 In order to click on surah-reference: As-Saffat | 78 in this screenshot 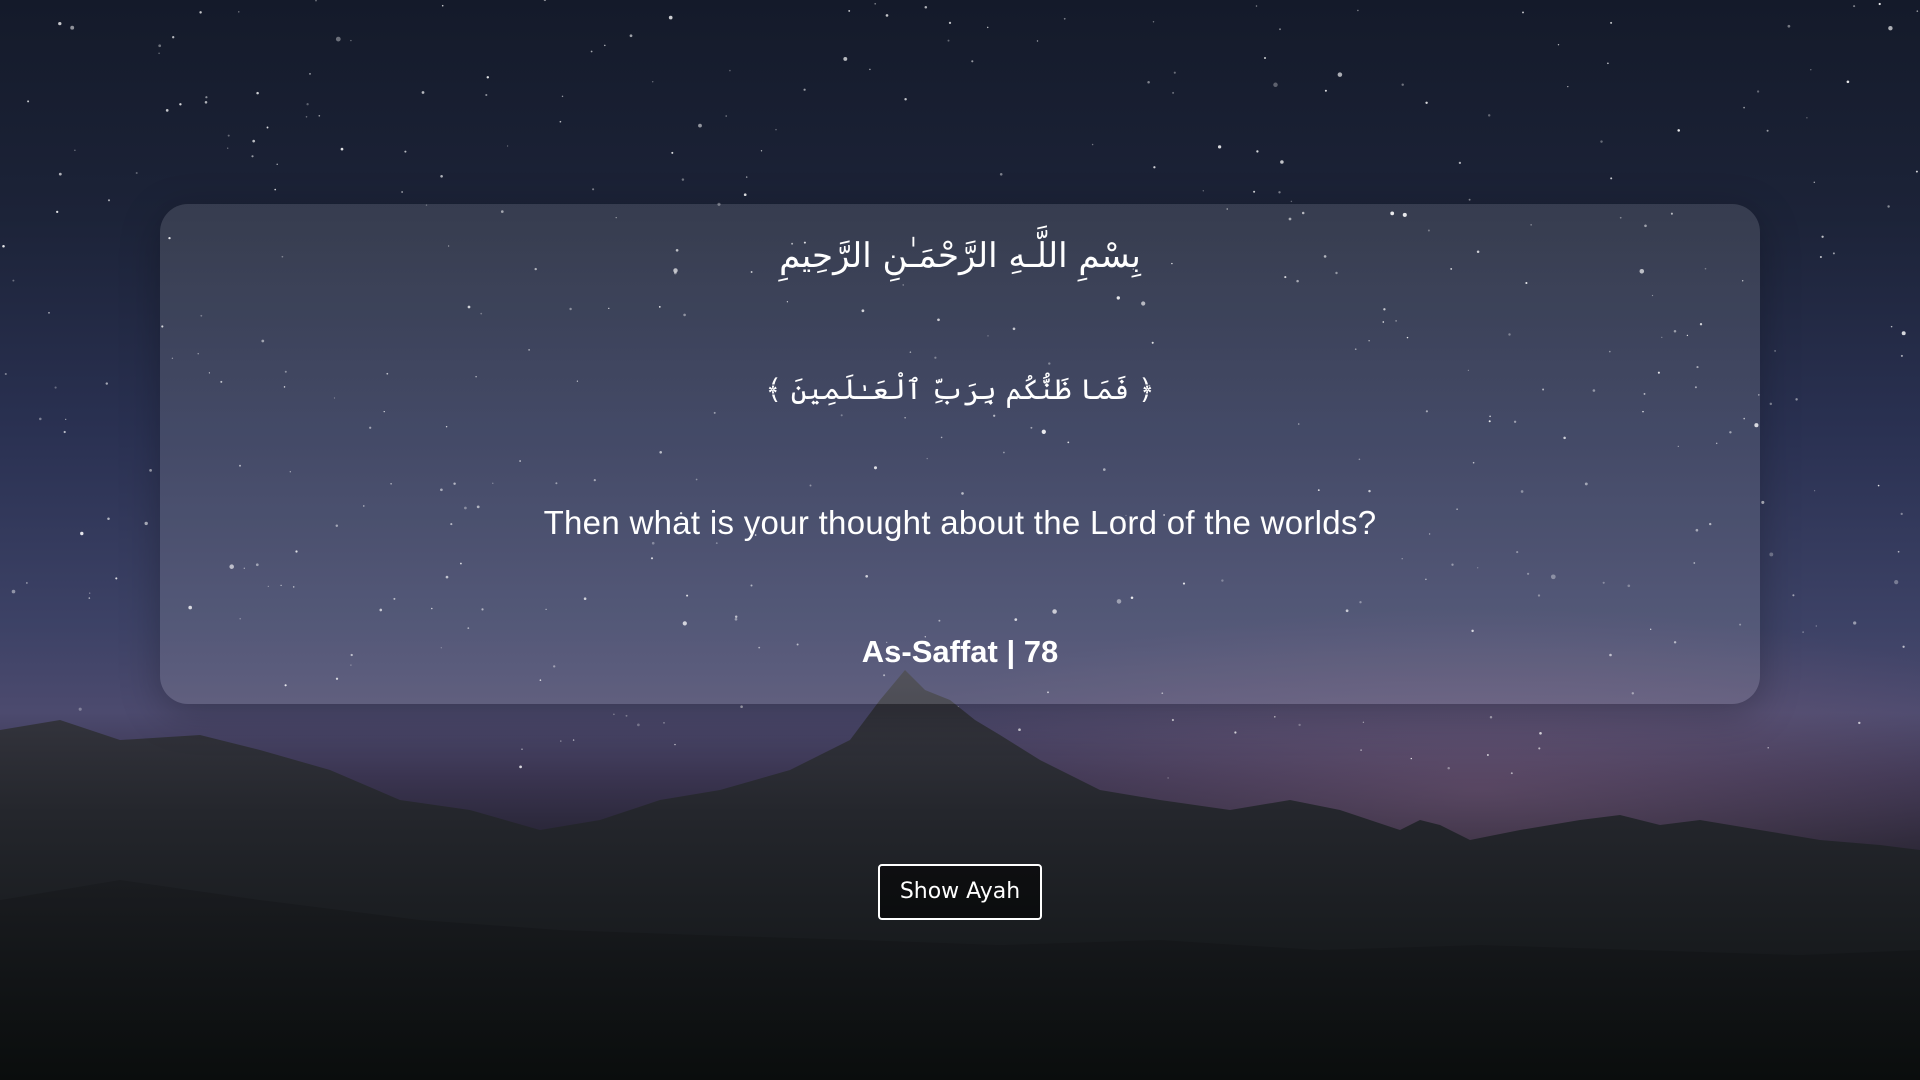, I will do `click(960, 651)`.